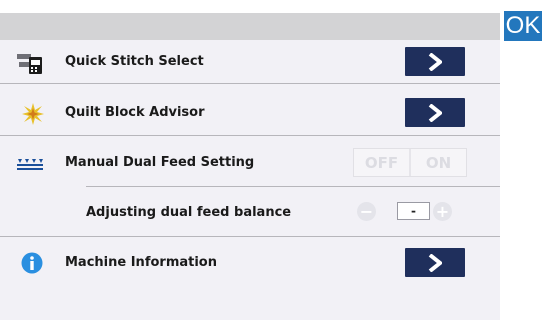 The width and height of the screenshot is (546, 329). What do you see at coordinates (32, 265) in the screenshot?
I see `info-icon` at bounding box center [32, 265].